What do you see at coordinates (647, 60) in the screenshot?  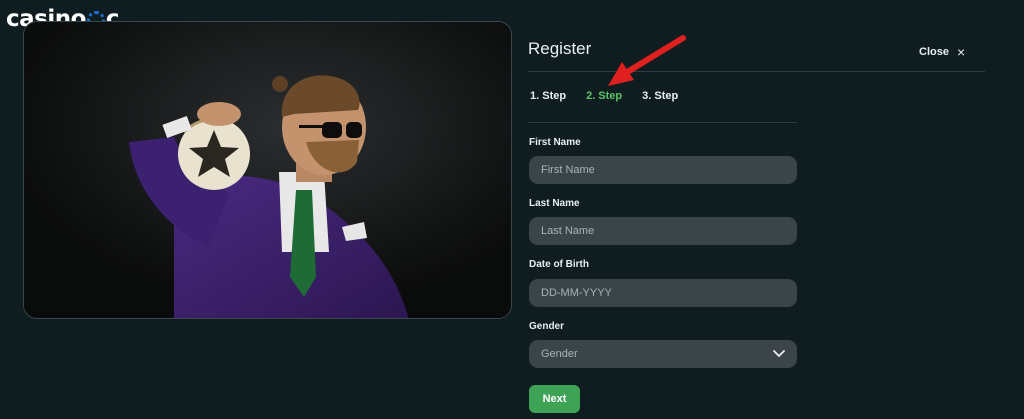 I see `annotation-arrow-icon` at bounding box center [647, 60].